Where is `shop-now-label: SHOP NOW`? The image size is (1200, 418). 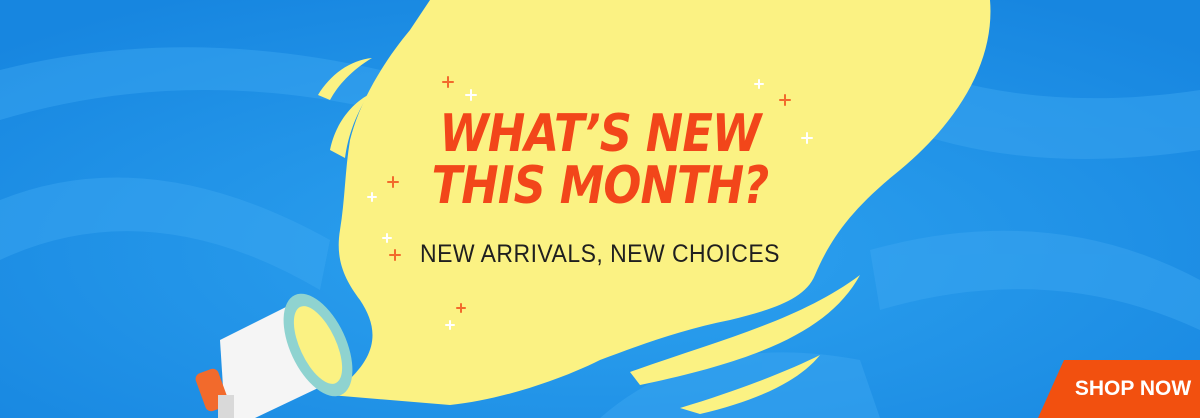
shop-now-label: SHOP NOW is located at coordinates (1133, 388).